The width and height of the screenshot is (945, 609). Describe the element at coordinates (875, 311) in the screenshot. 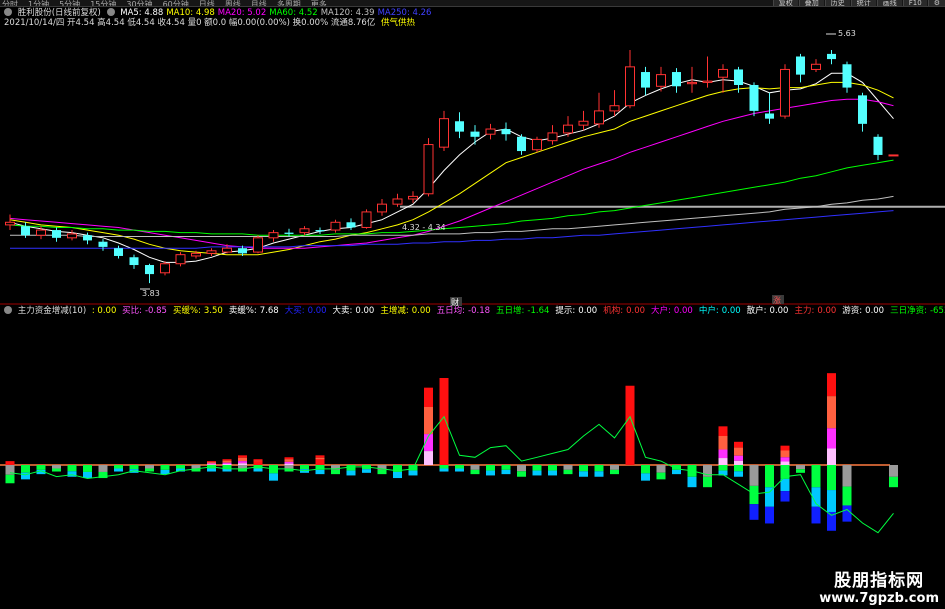

I see `indicator-value-14: 0.00` at that location.